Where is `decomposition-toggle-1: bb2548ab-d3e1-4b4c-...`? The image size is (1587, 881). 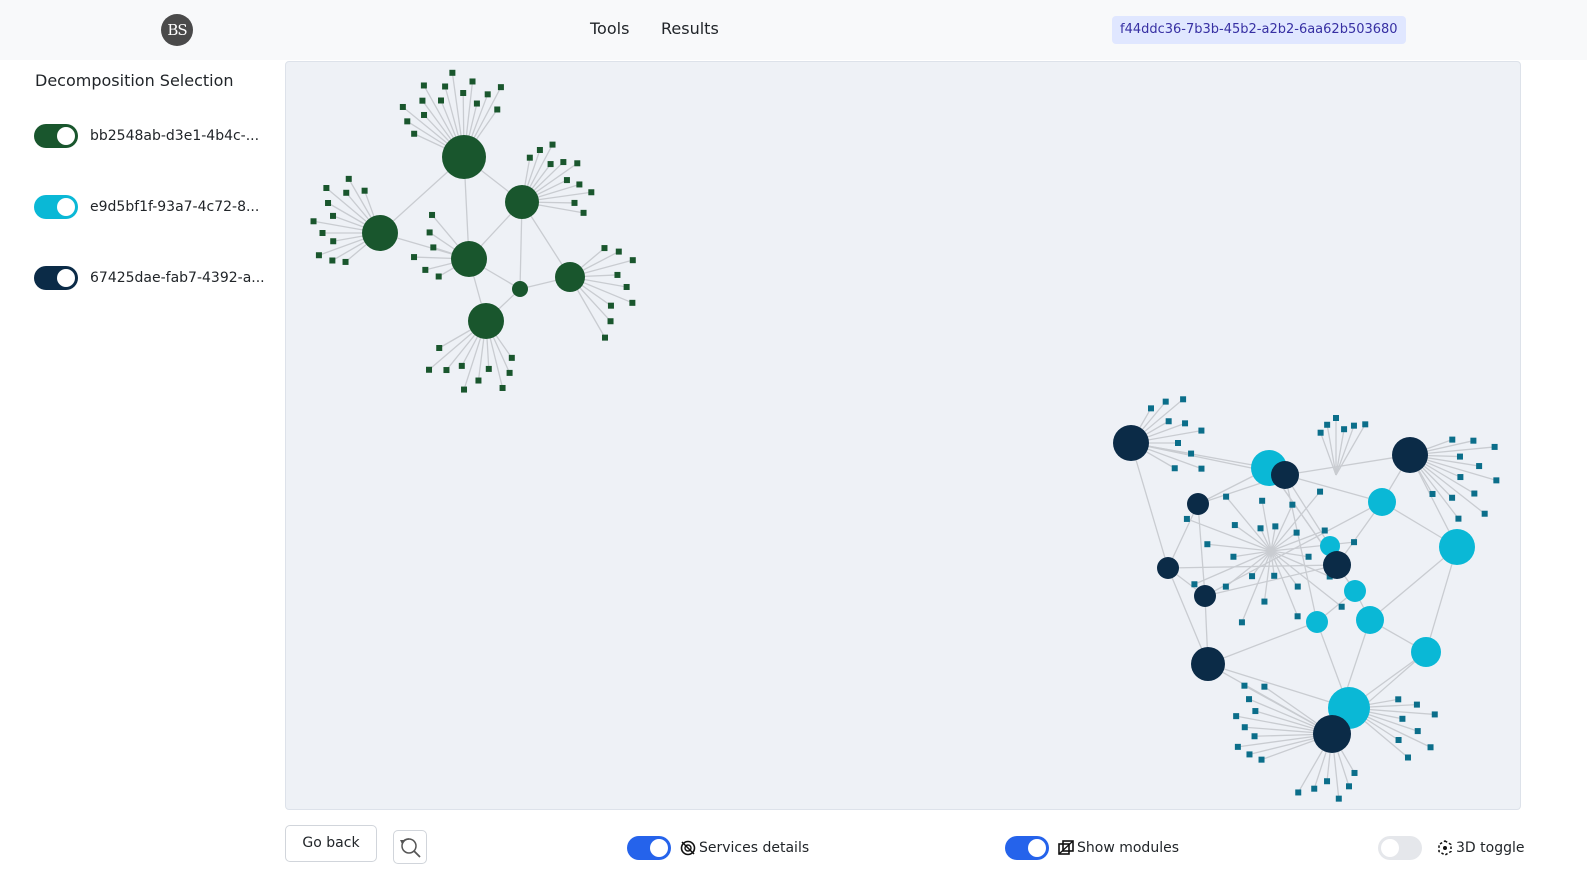 decomposition-toggle-1: bb2548ab-d3e1-4b4c-... is located at coordinates (146, 136).